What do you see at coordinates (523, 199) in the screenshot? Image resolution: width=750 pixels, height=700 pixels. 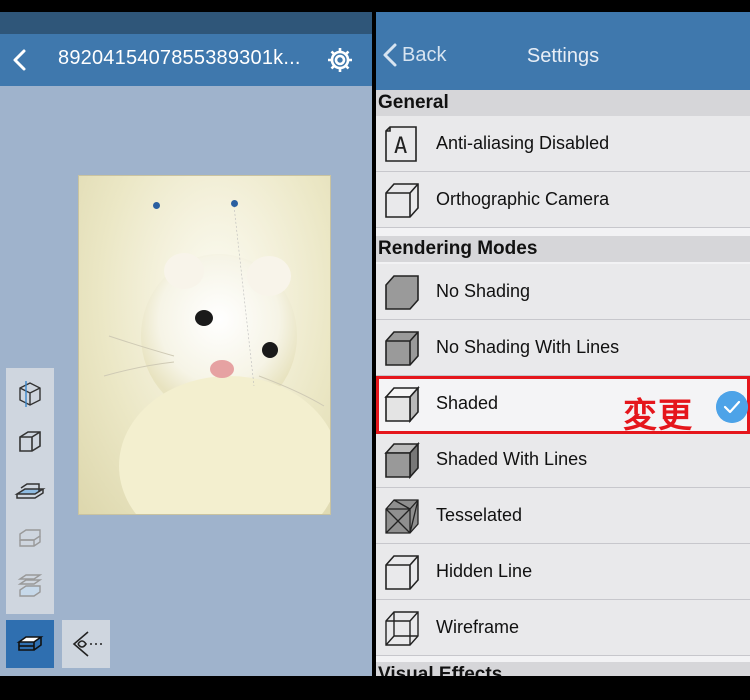 I see `setting-label: Orthographic Camera` at bounding box center [523, 199].